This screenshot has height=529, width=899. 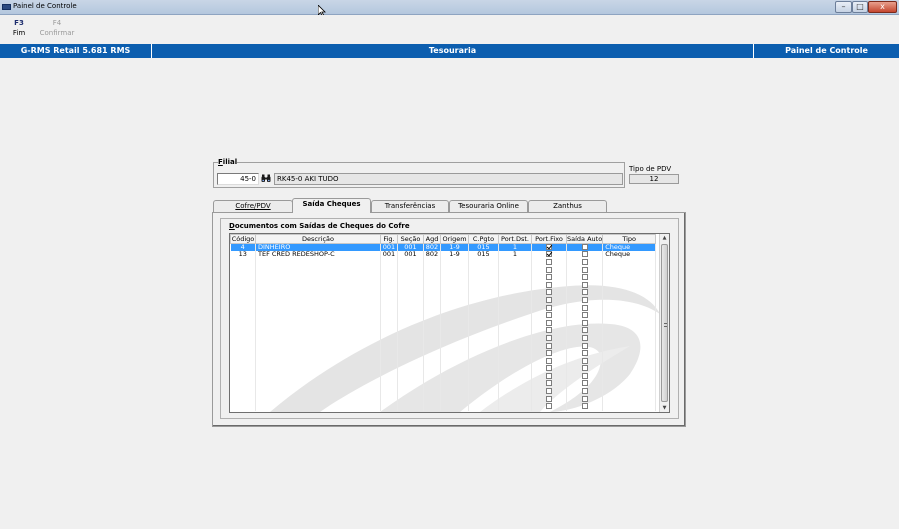 What do you see at coordinates (664, 238) in the screenshot?
I see `scroll-up-arrow-icon: ▲` at bounding box center [664, 238].